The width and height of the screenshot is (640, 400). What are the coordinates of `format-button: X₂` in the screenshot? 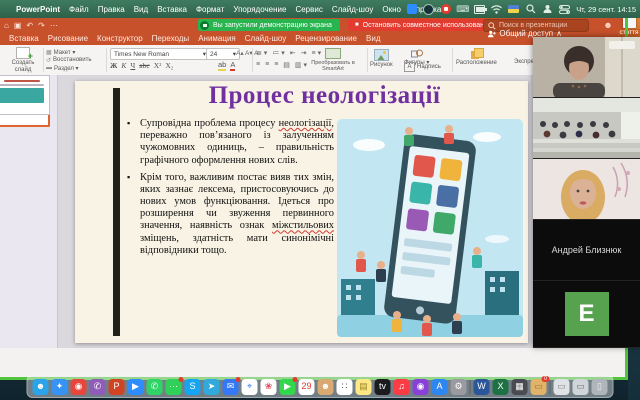 It's located at (169, 65).